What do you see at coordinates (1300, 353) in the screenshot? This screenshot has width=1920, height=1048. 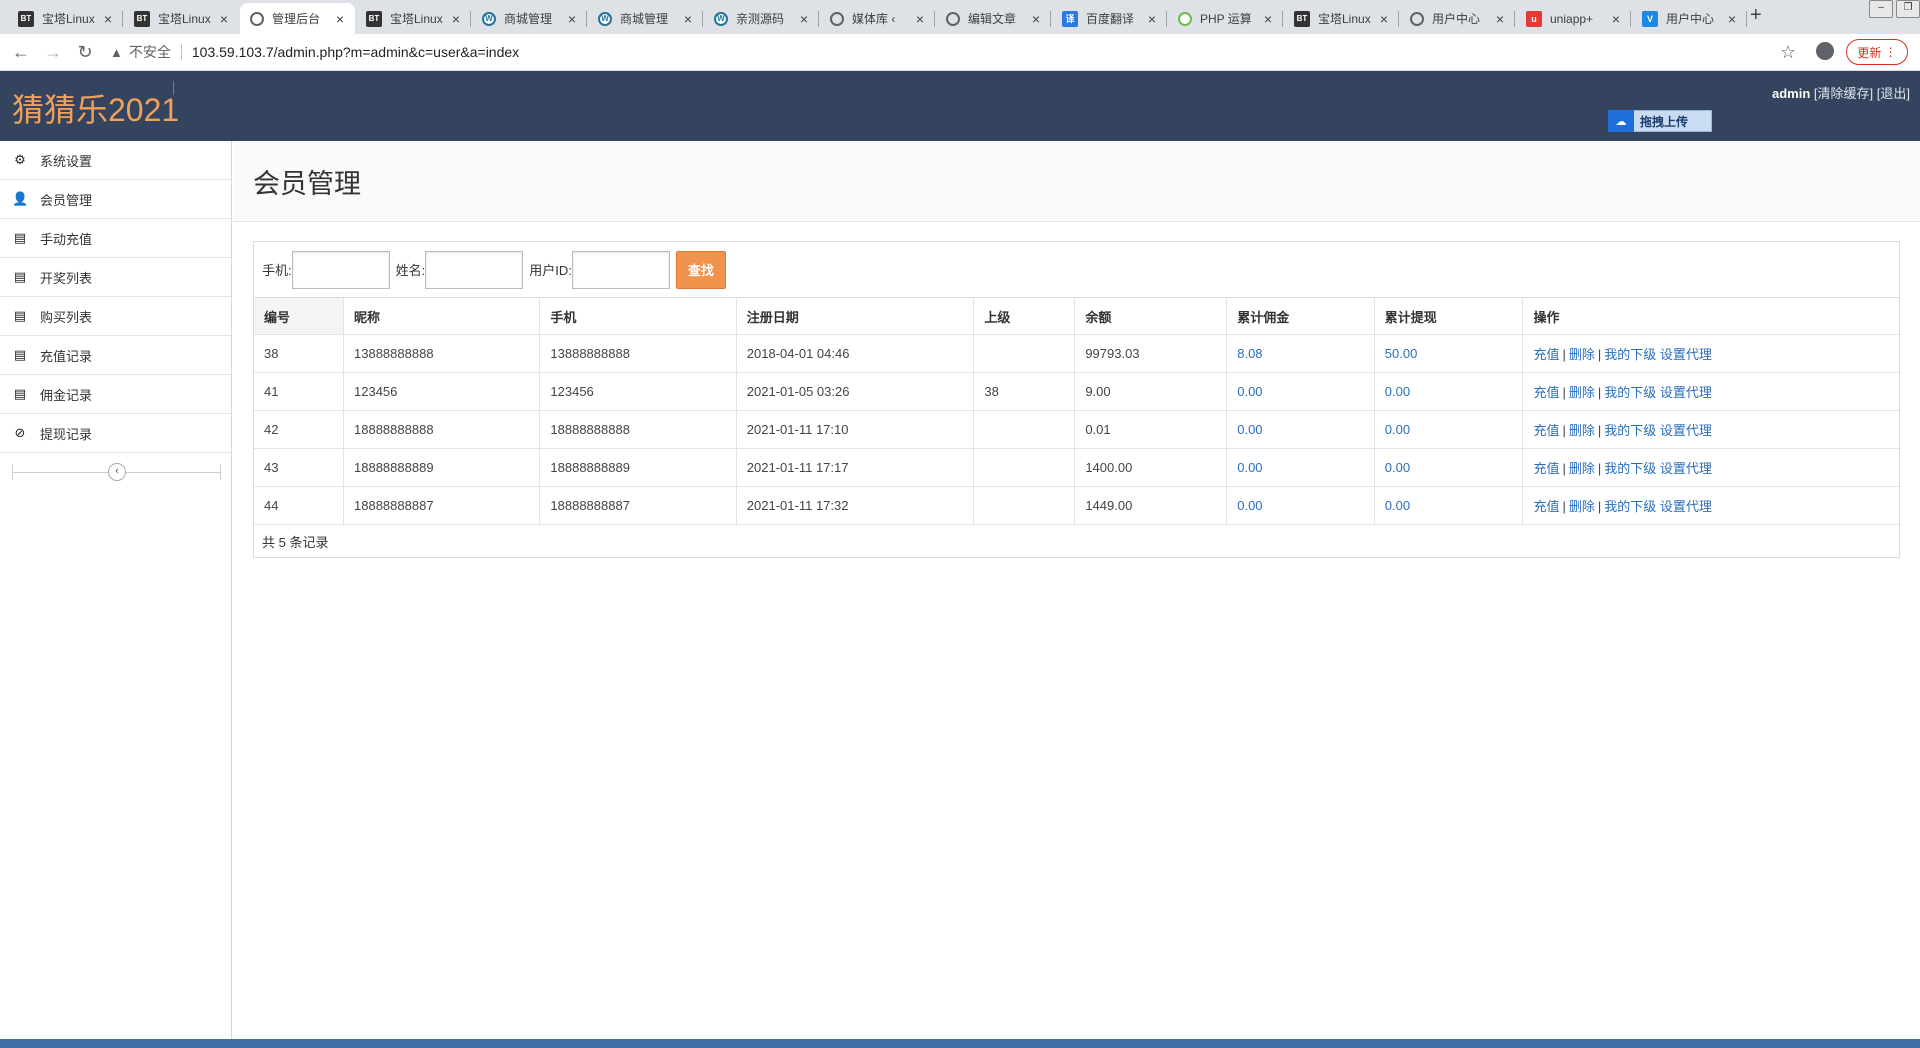 I see `table-cell: 8.08` at bounding box center [1300, 353].